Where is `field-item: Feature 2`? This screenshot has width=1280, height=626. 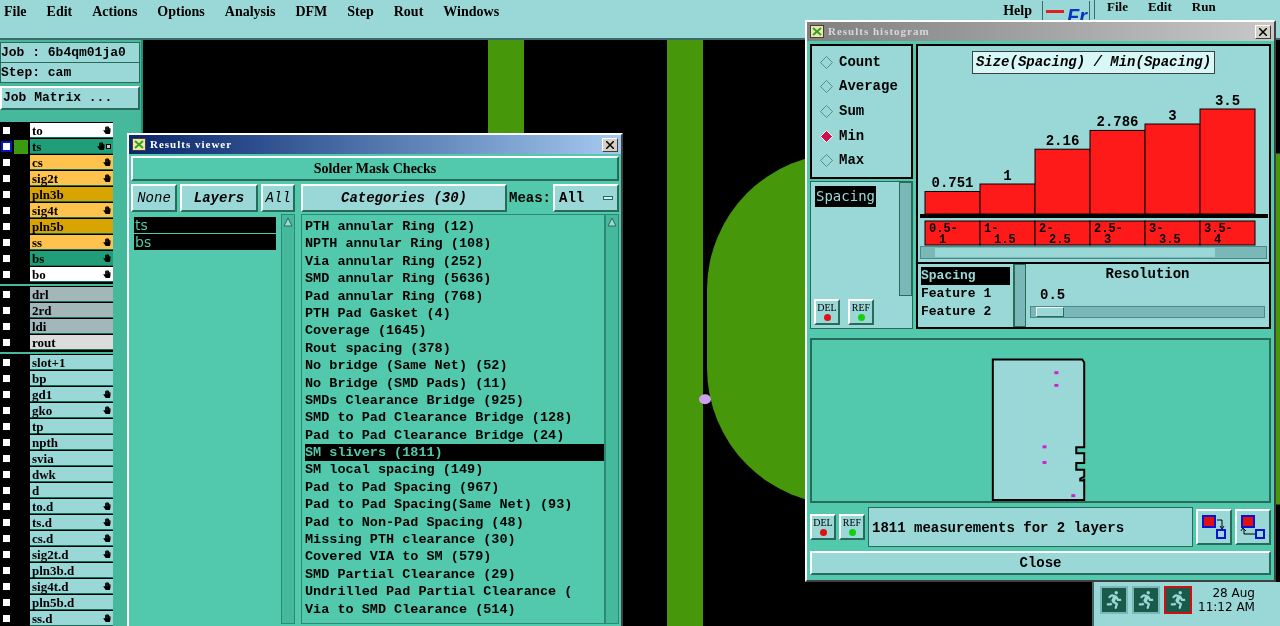 field-item: Feature 2 is located at coordinates (965, 312).